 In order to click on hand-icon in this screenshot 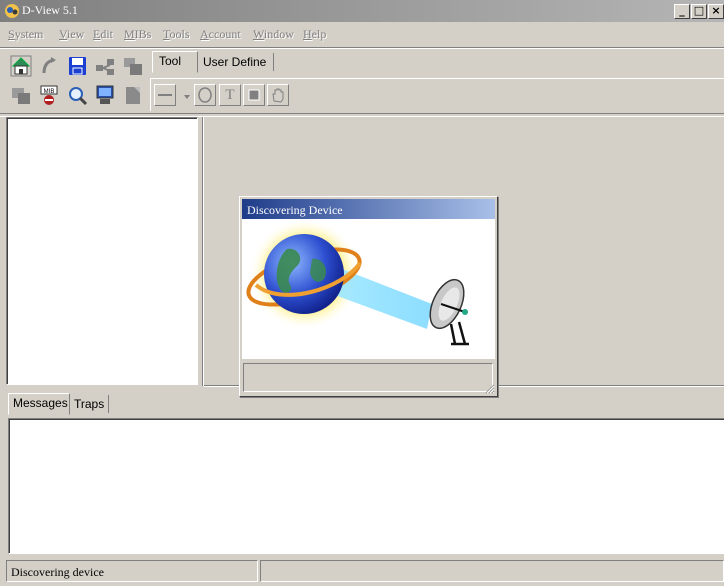, I will do `click(278, 95)`.